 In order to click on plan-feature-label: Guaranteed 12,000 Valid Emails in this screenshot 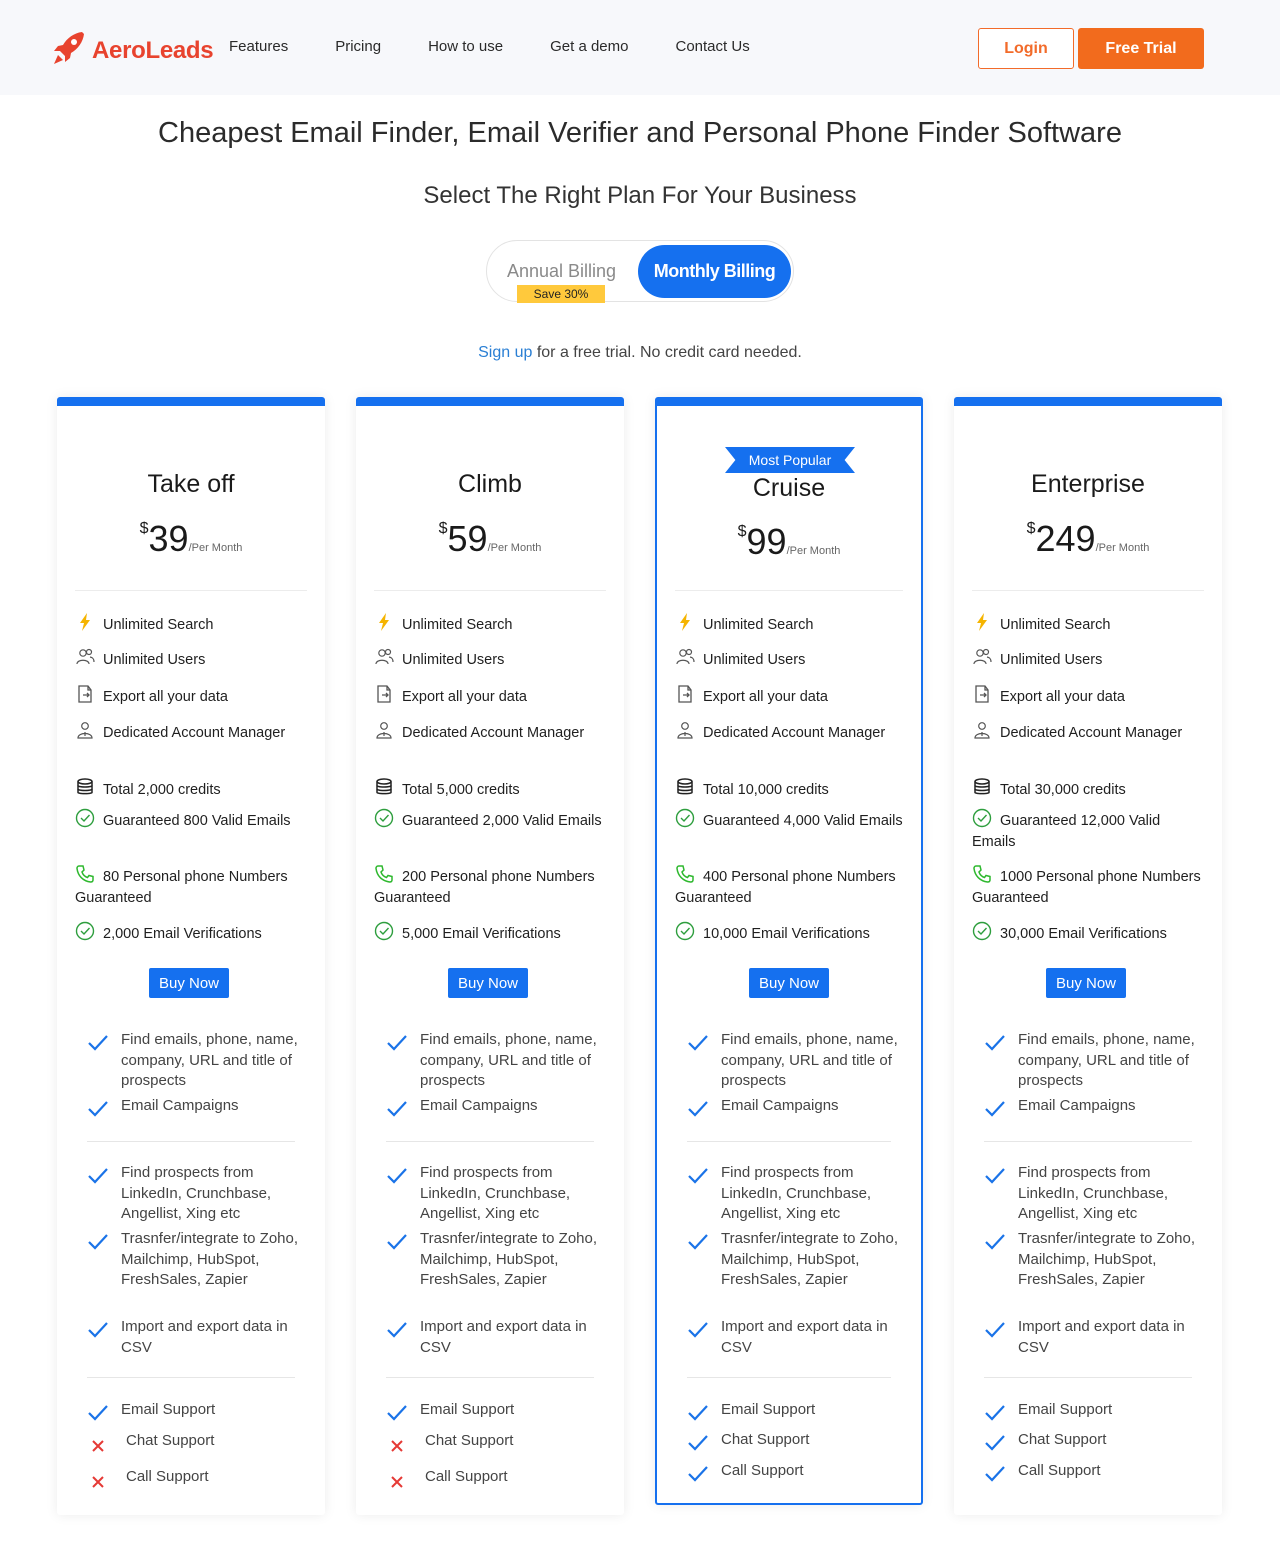, I will do `click(1066, 831)`.